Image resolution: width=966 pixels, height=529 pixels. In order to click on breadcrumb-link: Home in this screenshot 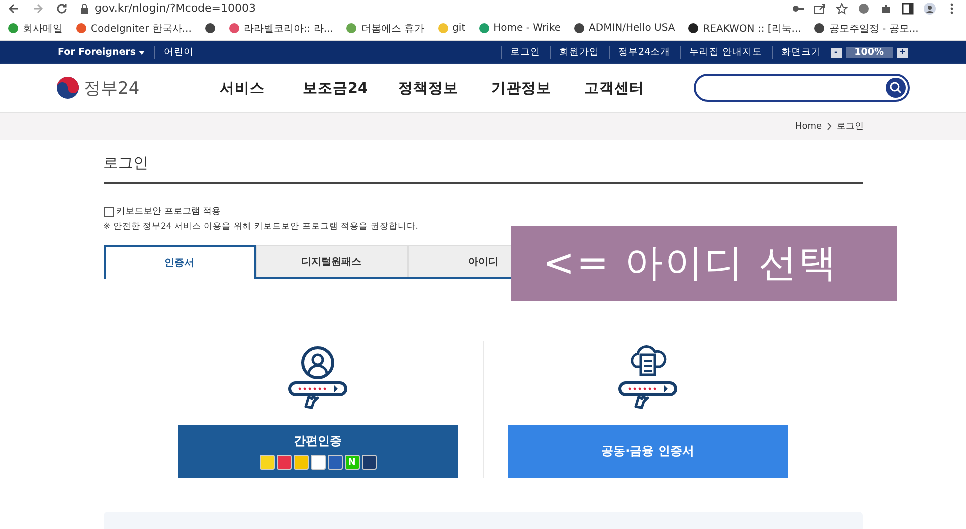, I will do `click(808, 127)`.